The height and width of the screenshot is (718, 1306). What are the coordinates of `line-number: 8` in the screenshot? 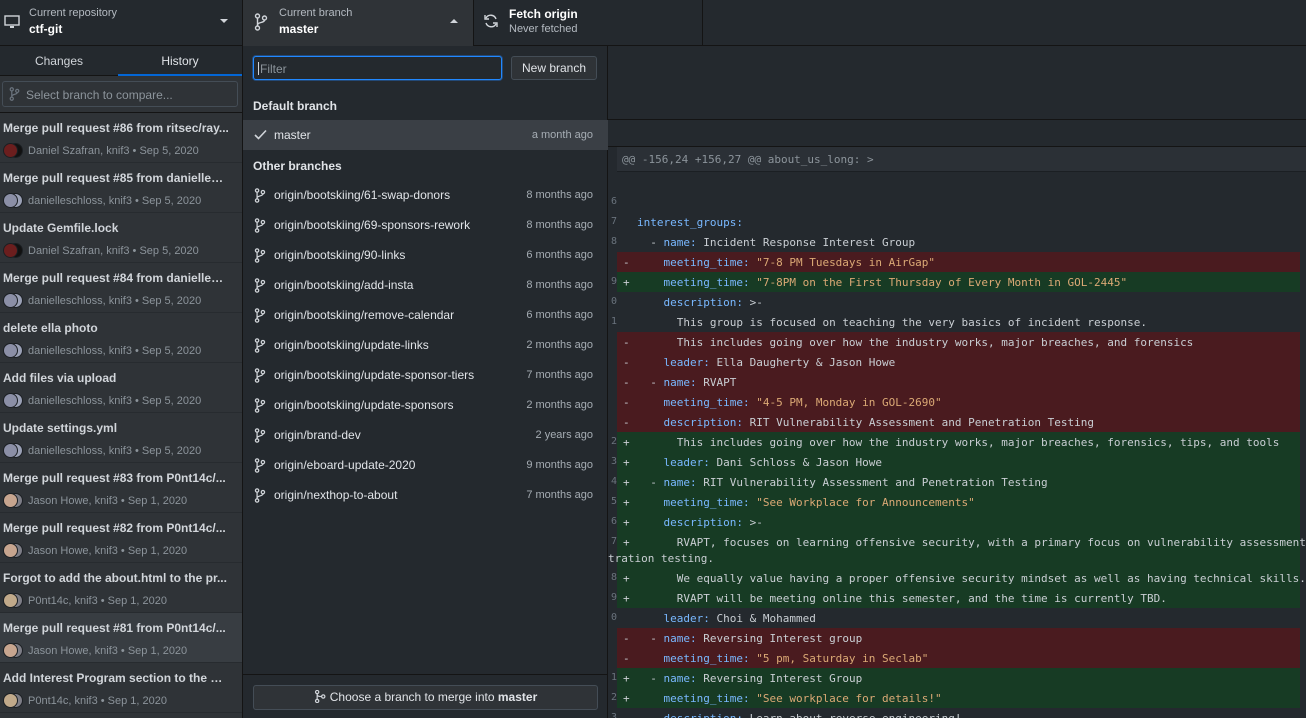 It's located at (613, 241).